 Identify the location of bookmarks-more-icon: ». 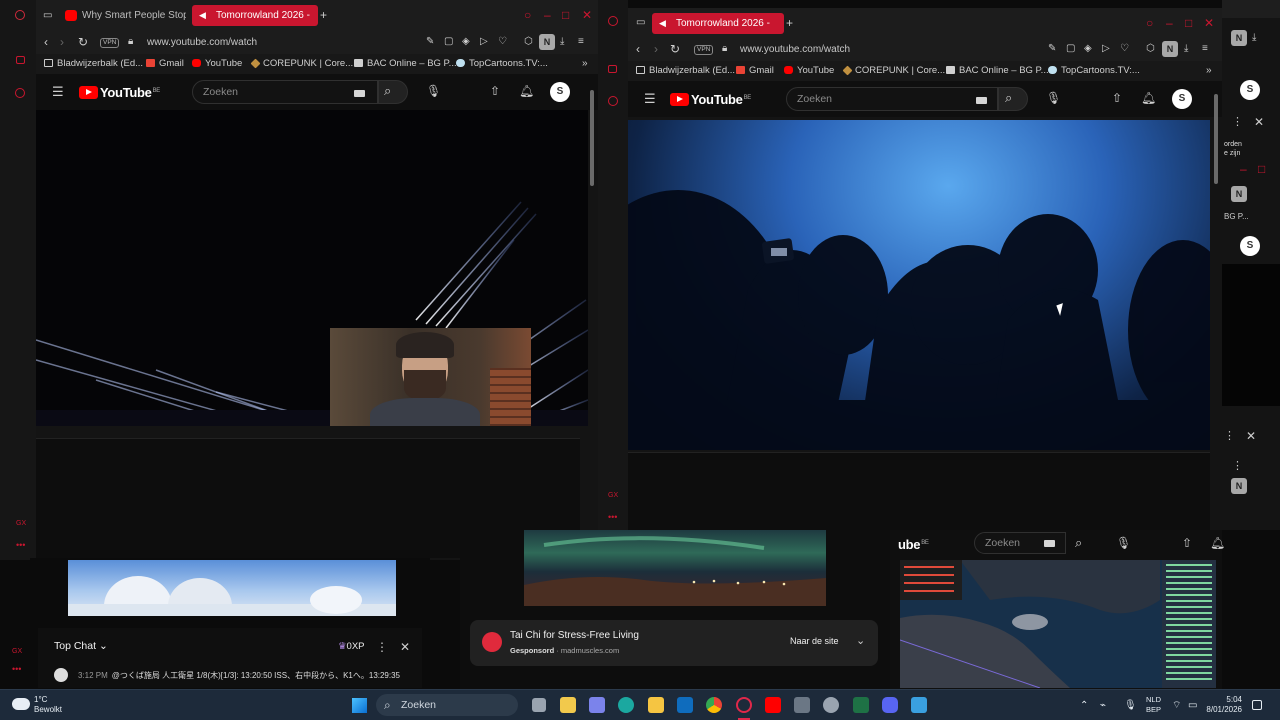
(585, 64).